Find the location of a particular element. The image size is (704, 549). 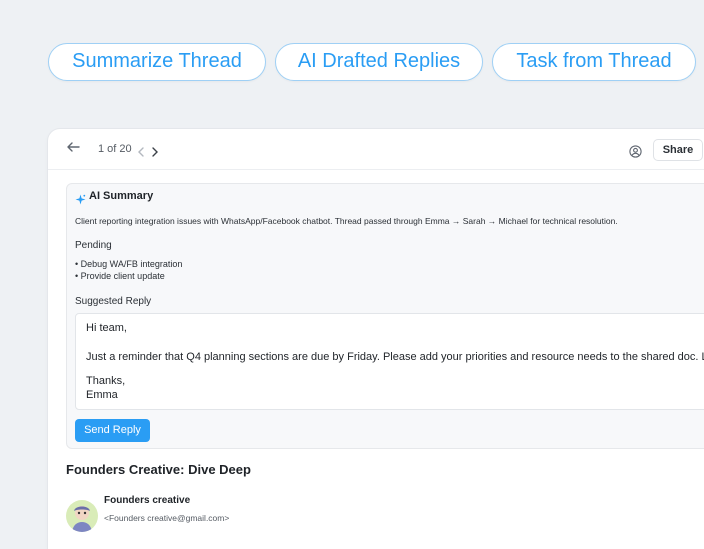

back-arrow-icon is located at coordinates (73, 147).